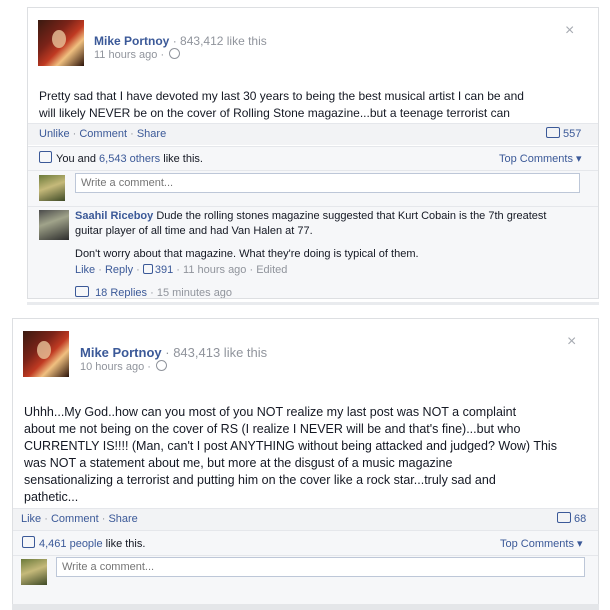  What do you see at coordinates (271, 270) in the screenshot?
I see `edited-label: Edited` at bounding box center [271, 270].